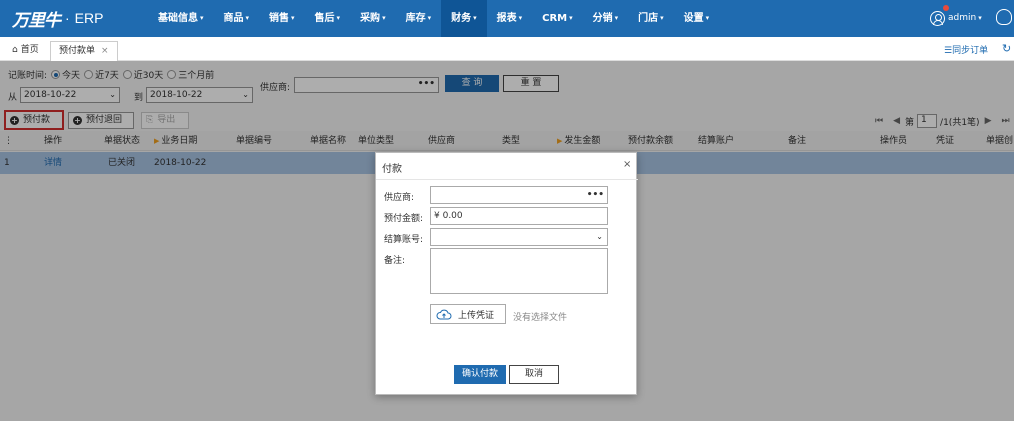 The height and width of the screenshot is (421, 1014). I want to click on tab-label: 首页, so click(29, 50).